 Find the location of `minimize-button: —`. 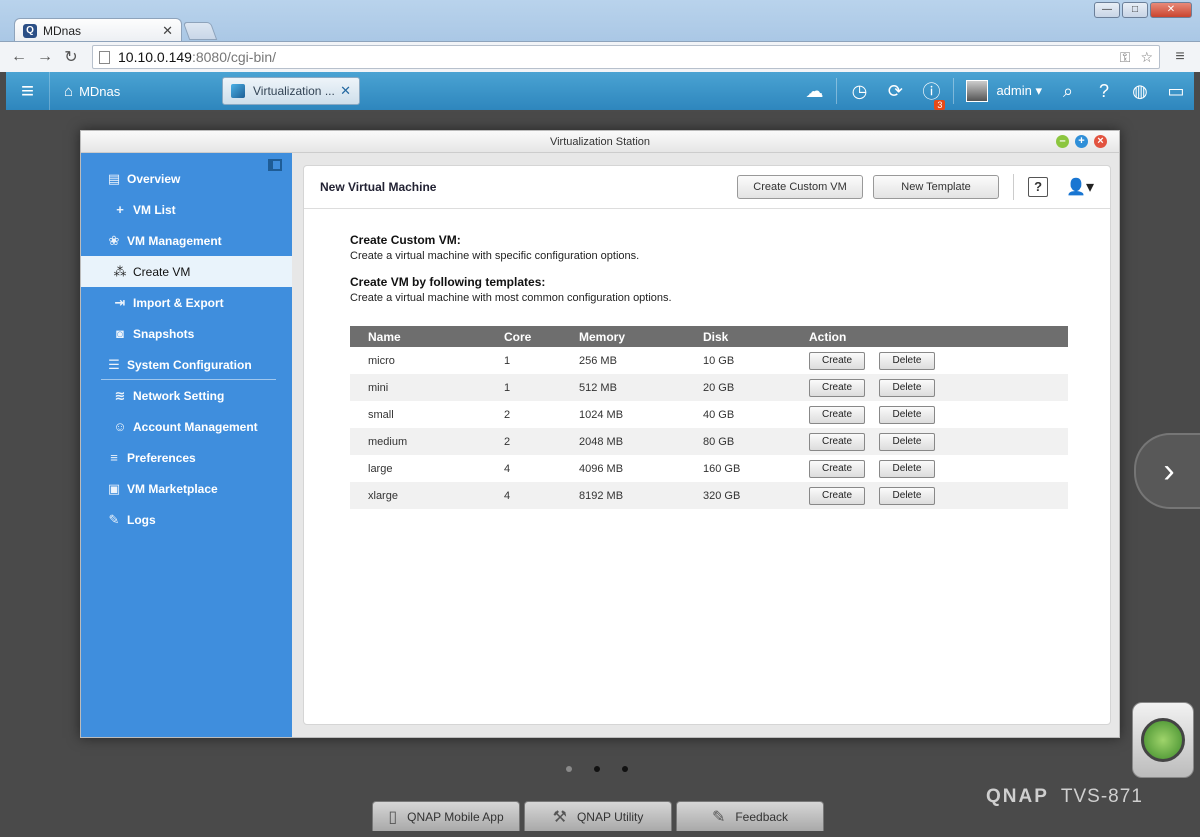

minimize-button: — is located at coordinates (1107, 10).